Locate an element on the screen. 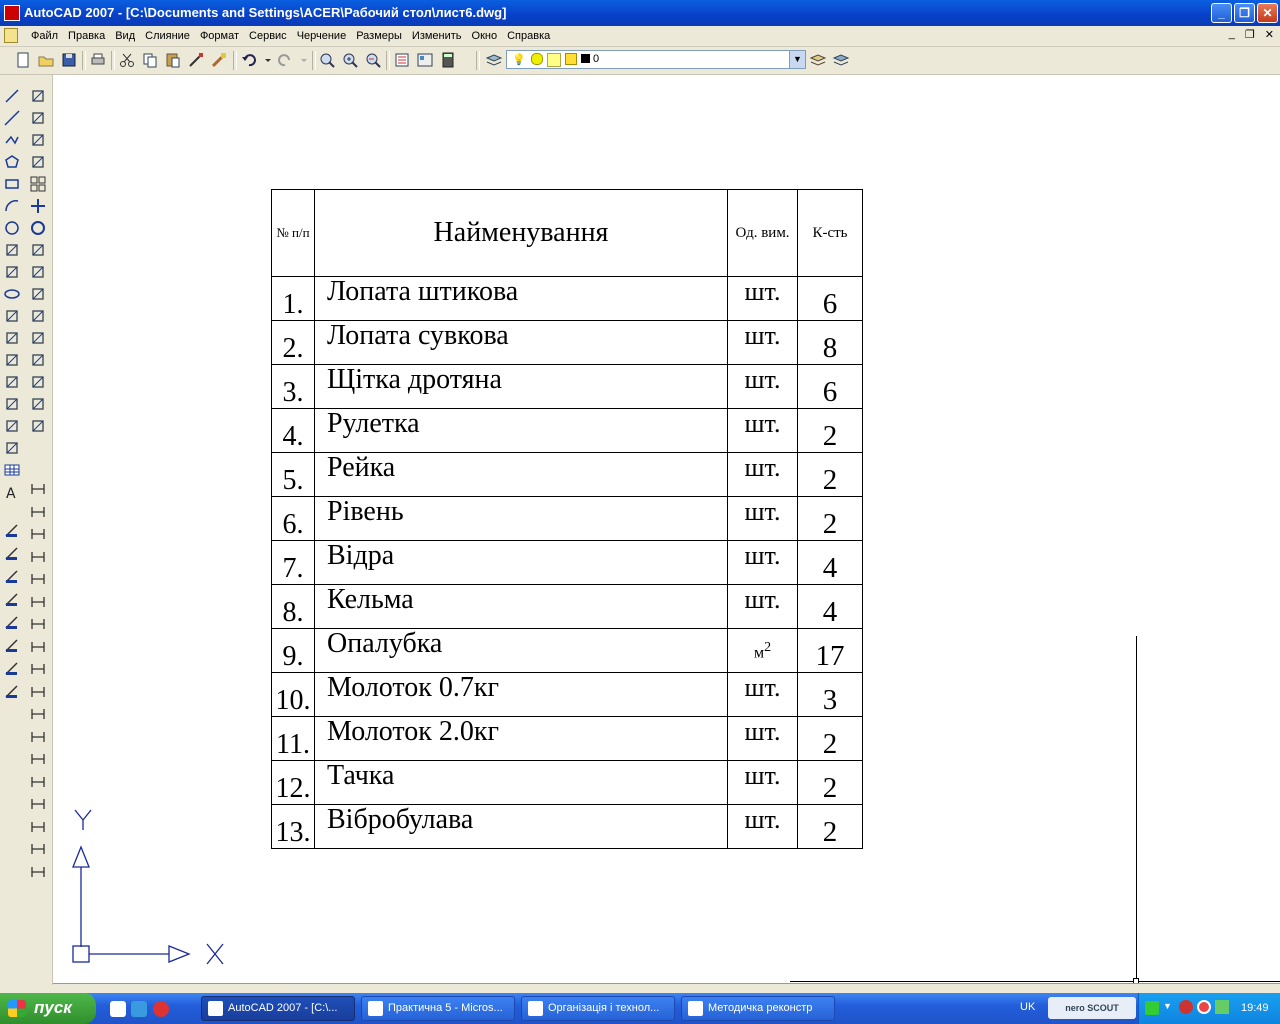  chevron-down-icon: ▼ is located at coordinates (797, 59).